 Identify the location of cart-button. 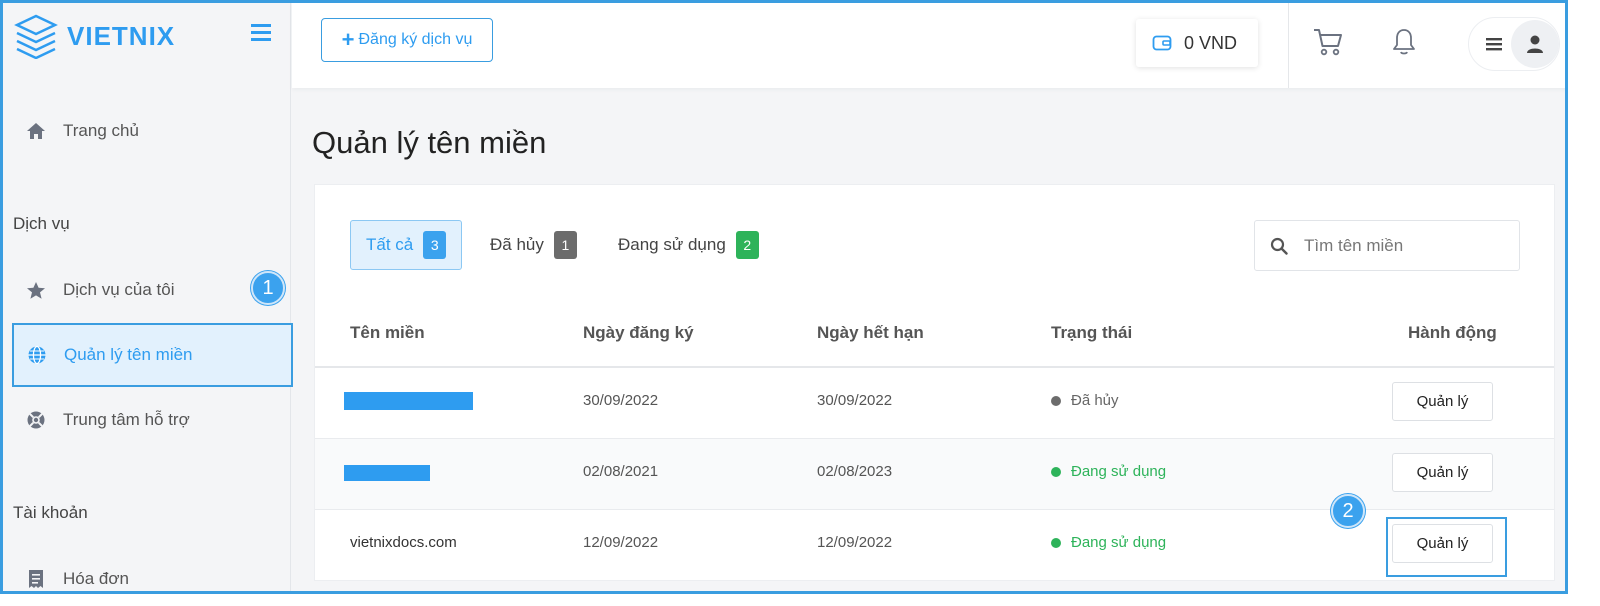
(1328, 44).